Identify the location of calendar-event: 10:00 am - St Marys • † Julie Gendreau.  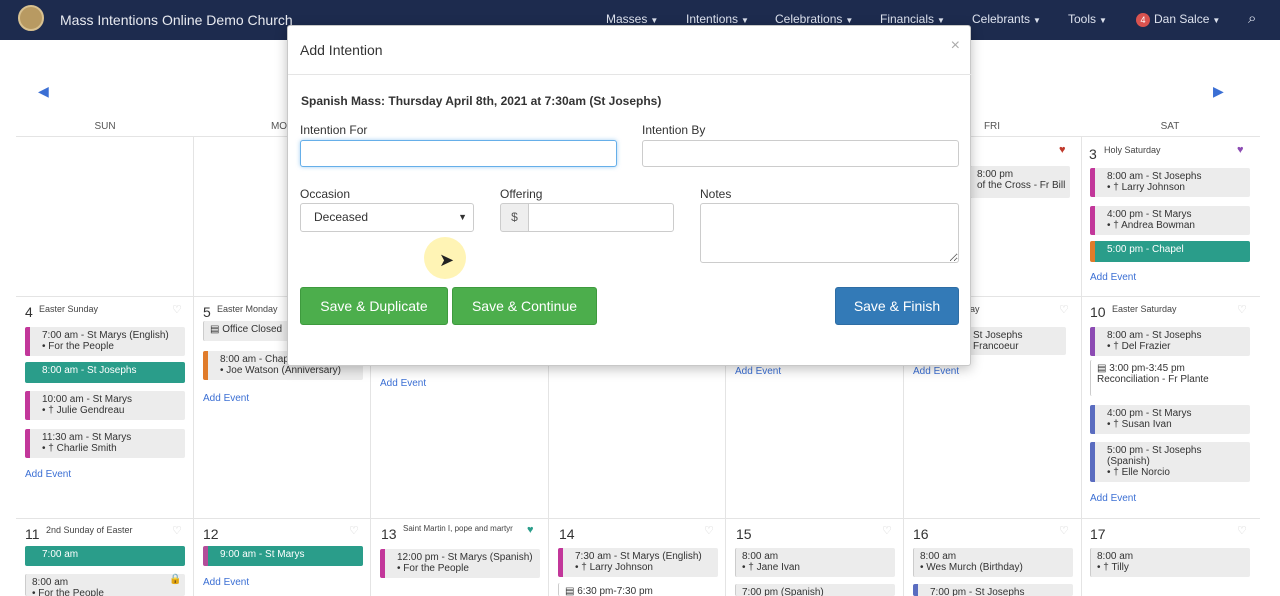
(105, 405).